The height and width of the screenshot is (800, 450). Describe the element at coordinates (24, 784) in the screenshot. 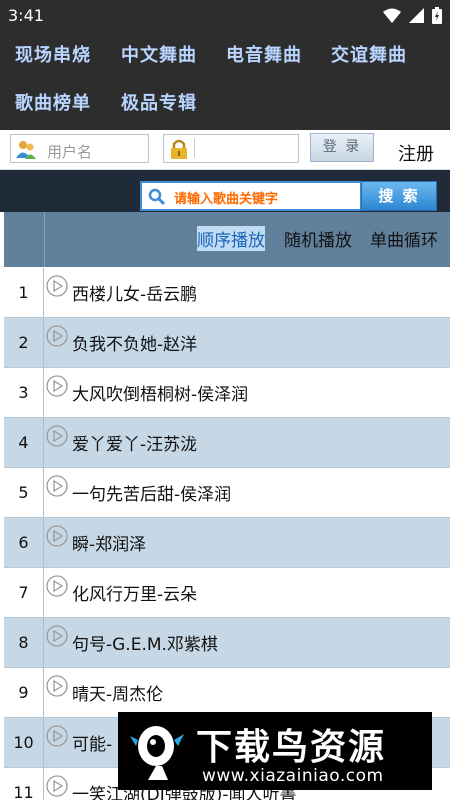

I see `song-number: 11` at that location.